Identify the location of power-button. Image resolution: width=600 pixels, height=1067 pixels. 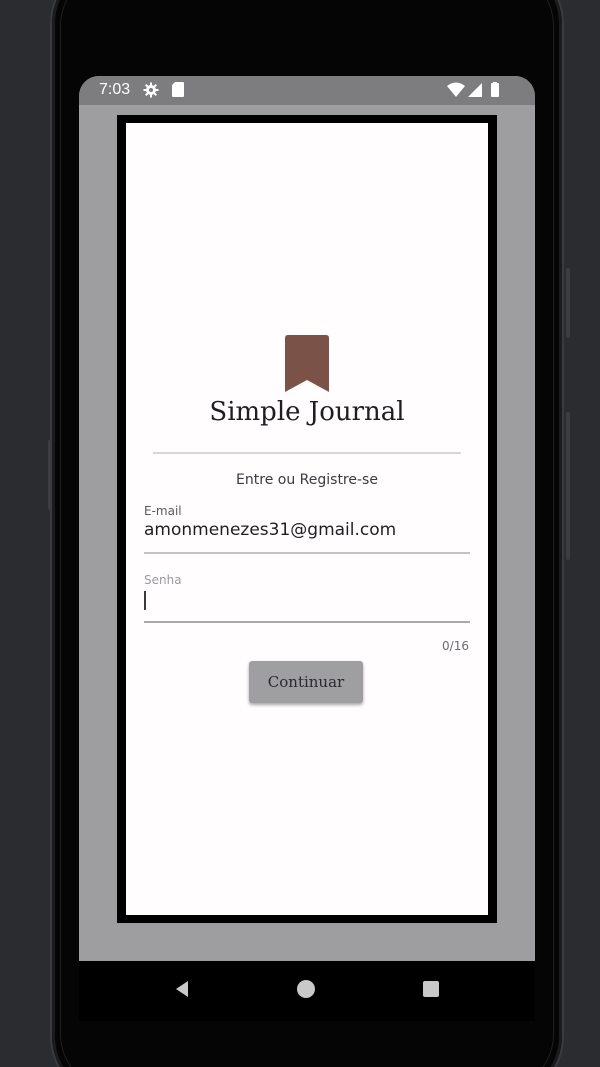
(568, 303).